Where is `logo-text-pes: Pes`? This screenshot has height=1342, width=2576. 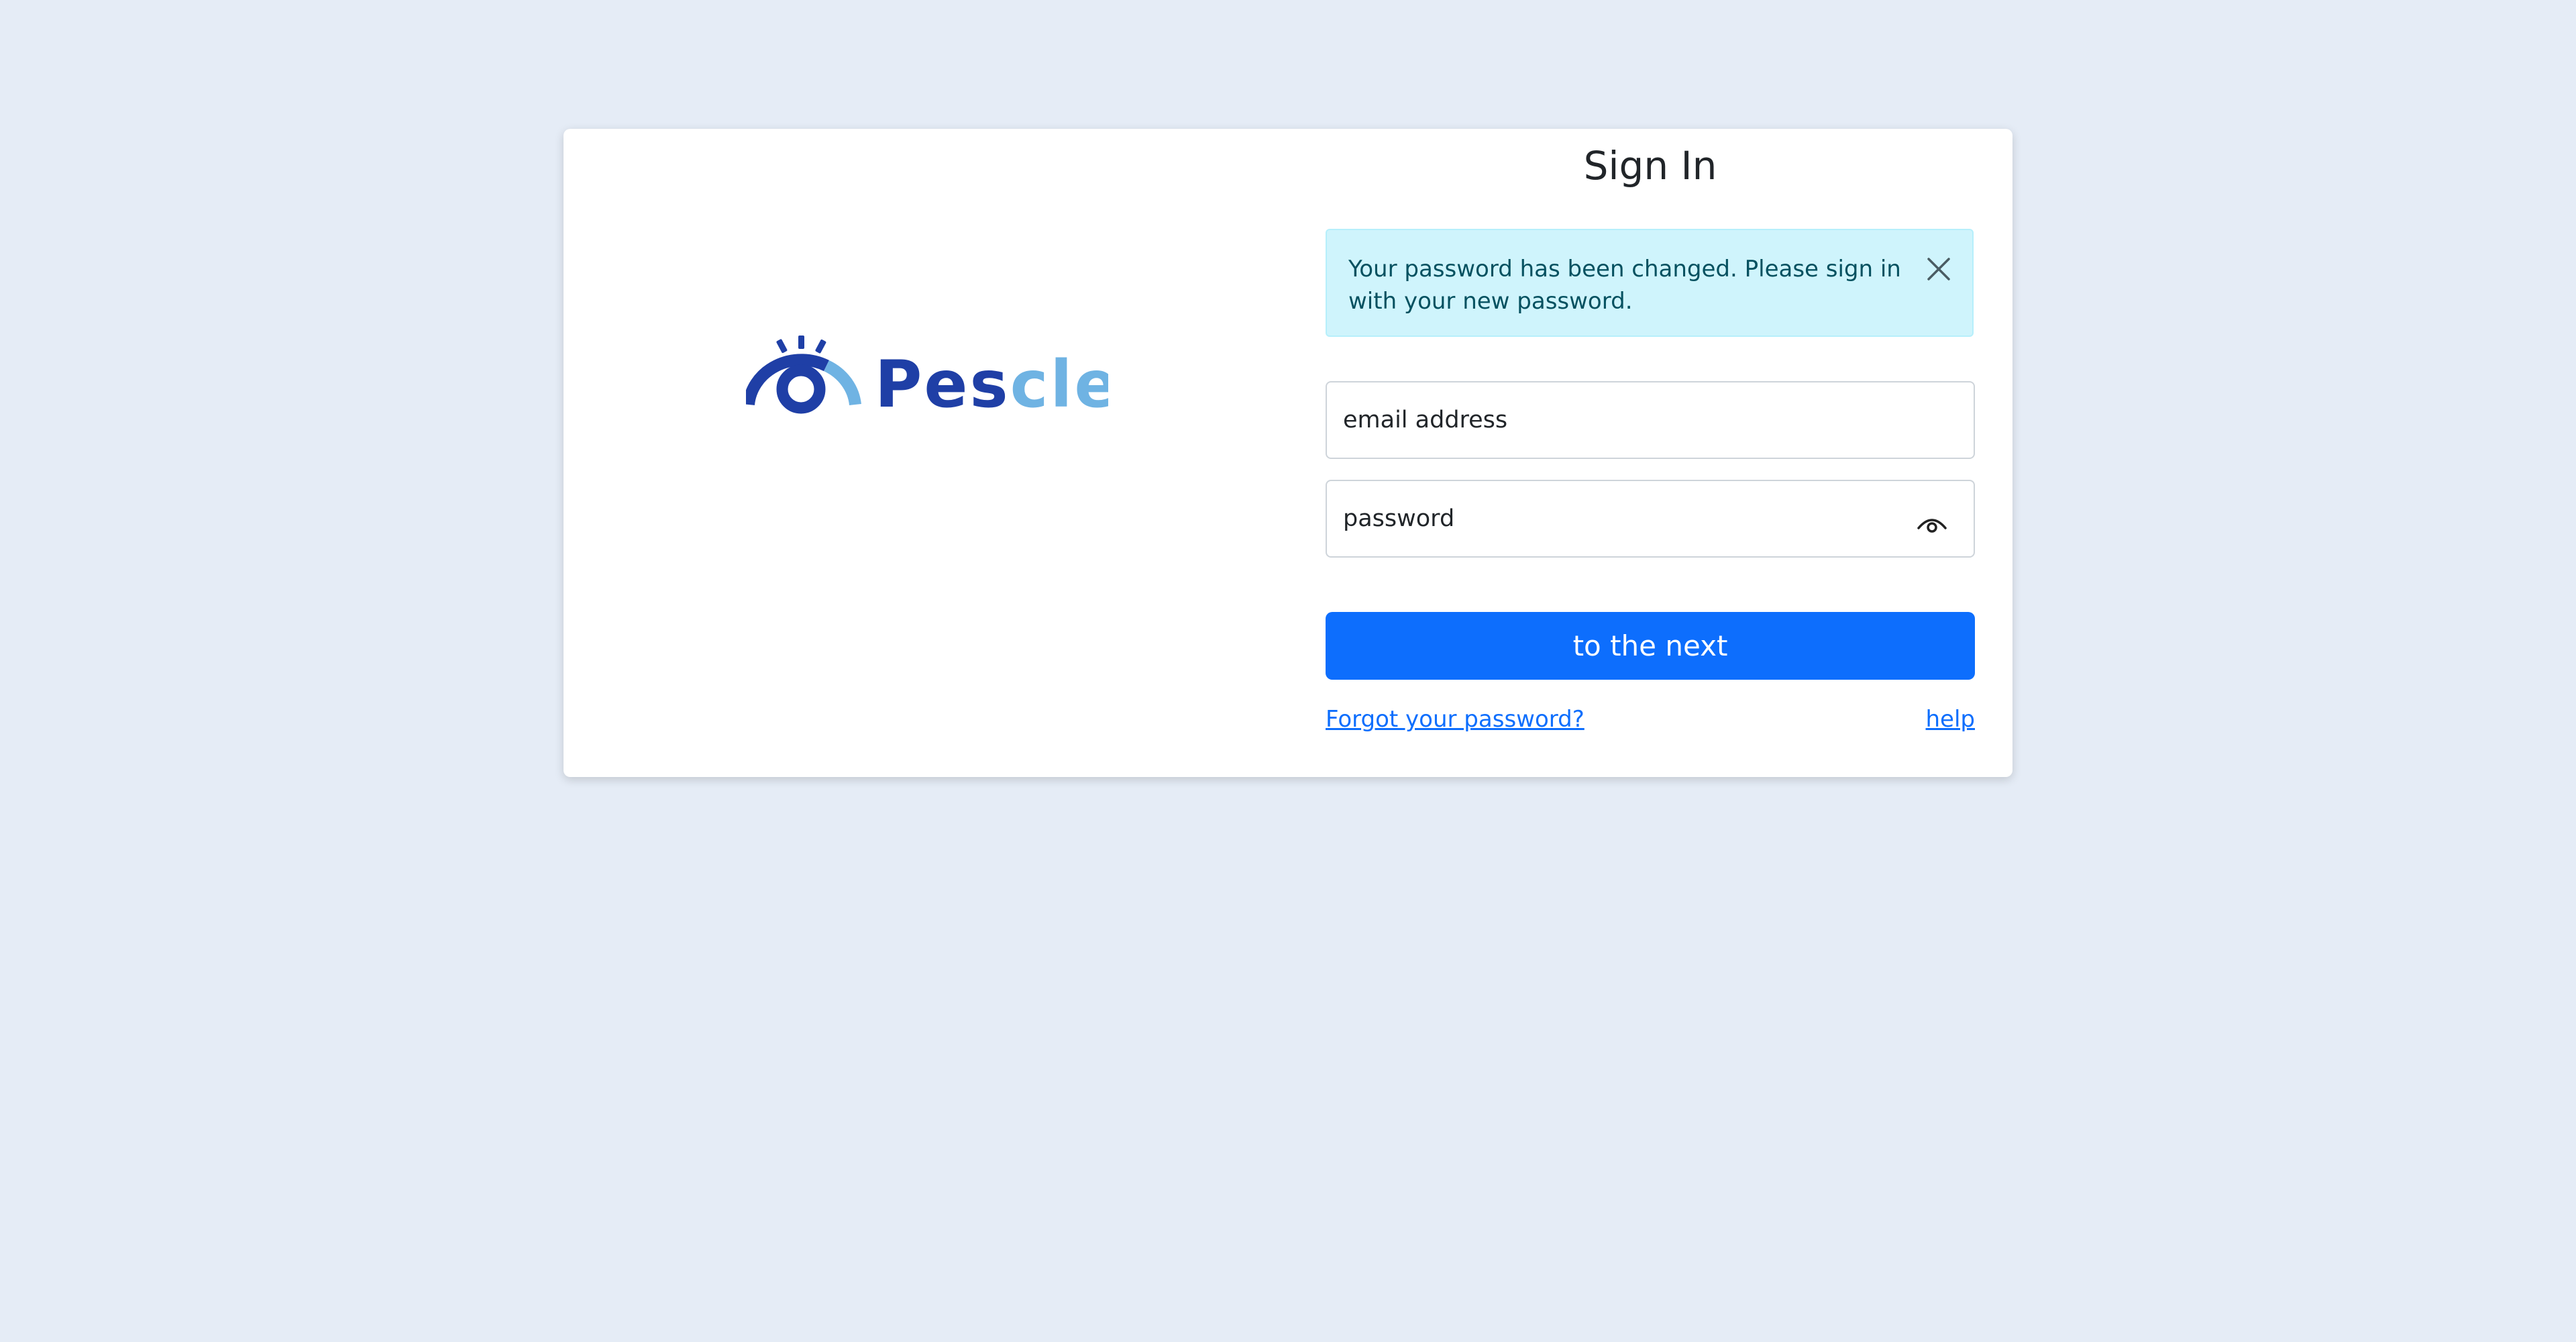 logo-text-pes: Pes is located at coordinates (942, 383).